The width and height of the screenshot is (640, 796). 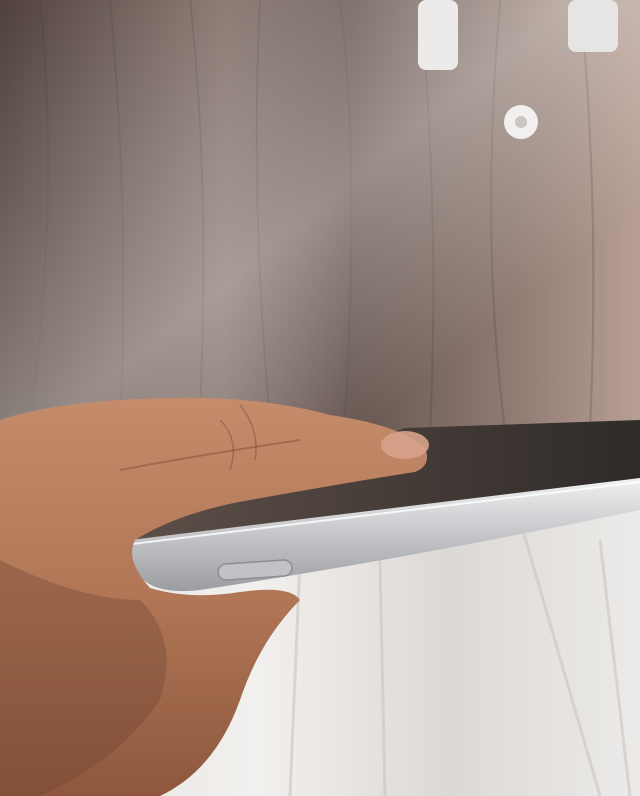 I want to click on wall-hook-right, so click(x=593, y=26).